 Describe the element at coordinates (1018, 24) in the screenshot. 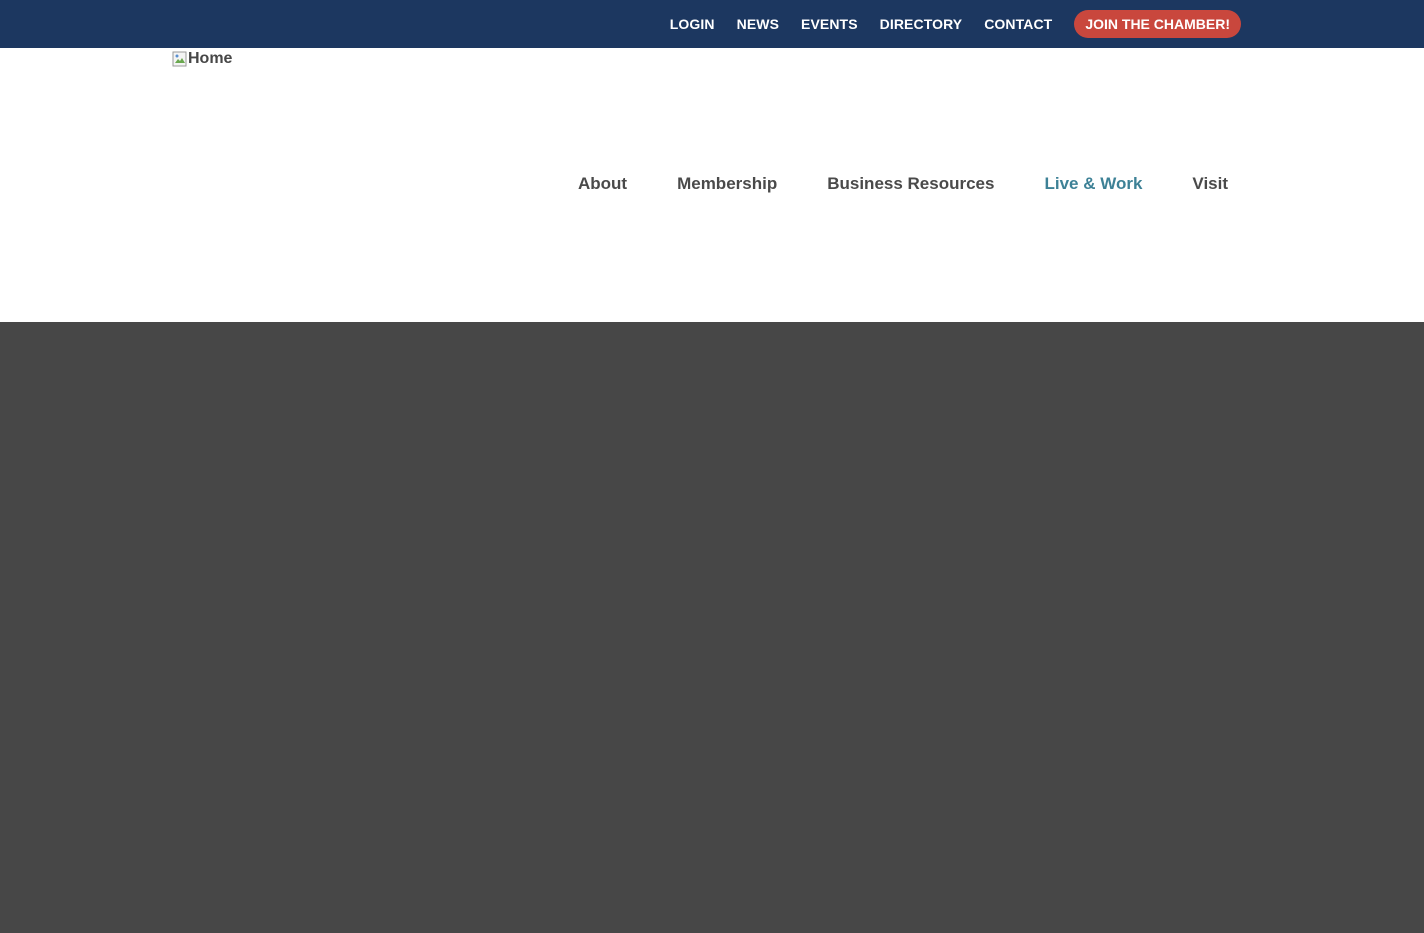

I see `contact-link: CONTACT` at that location.